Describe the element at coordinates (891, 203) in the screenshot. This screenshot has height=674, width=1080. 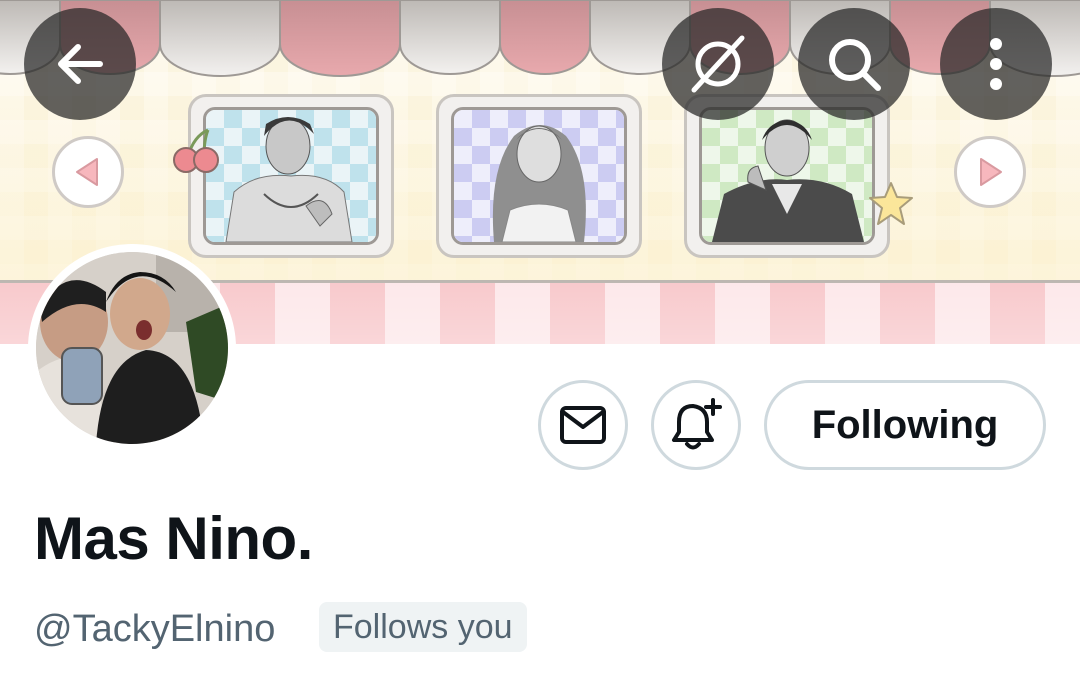
I see `star-icon` at that location.